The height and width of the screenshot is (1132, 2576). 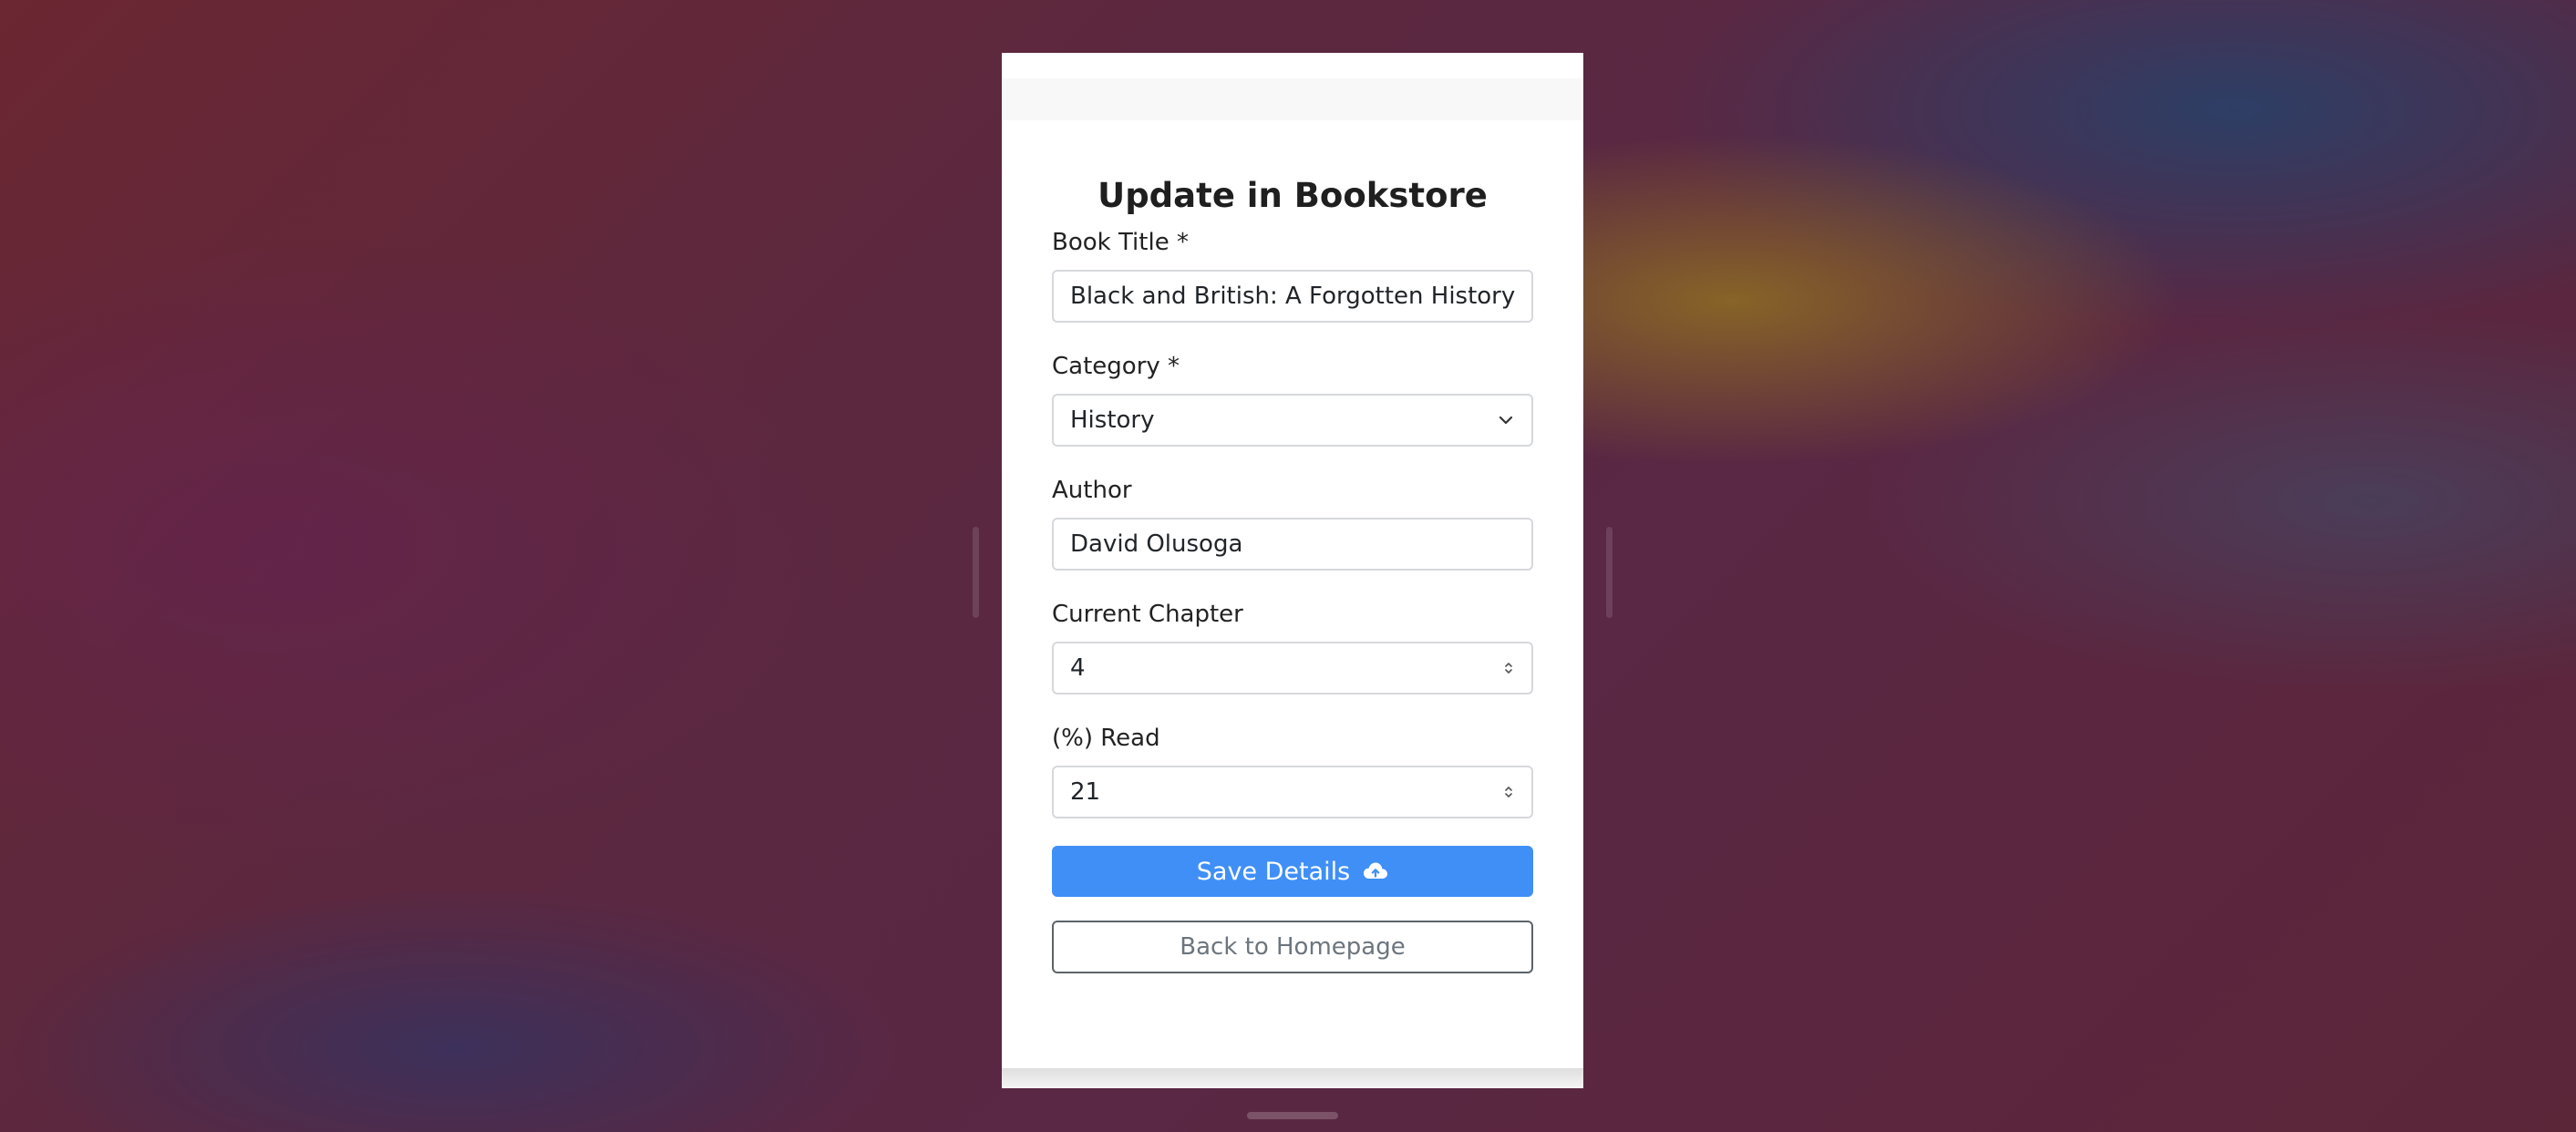 I want to click on current-chapter-input: 4, so click(x=1292, y=669).